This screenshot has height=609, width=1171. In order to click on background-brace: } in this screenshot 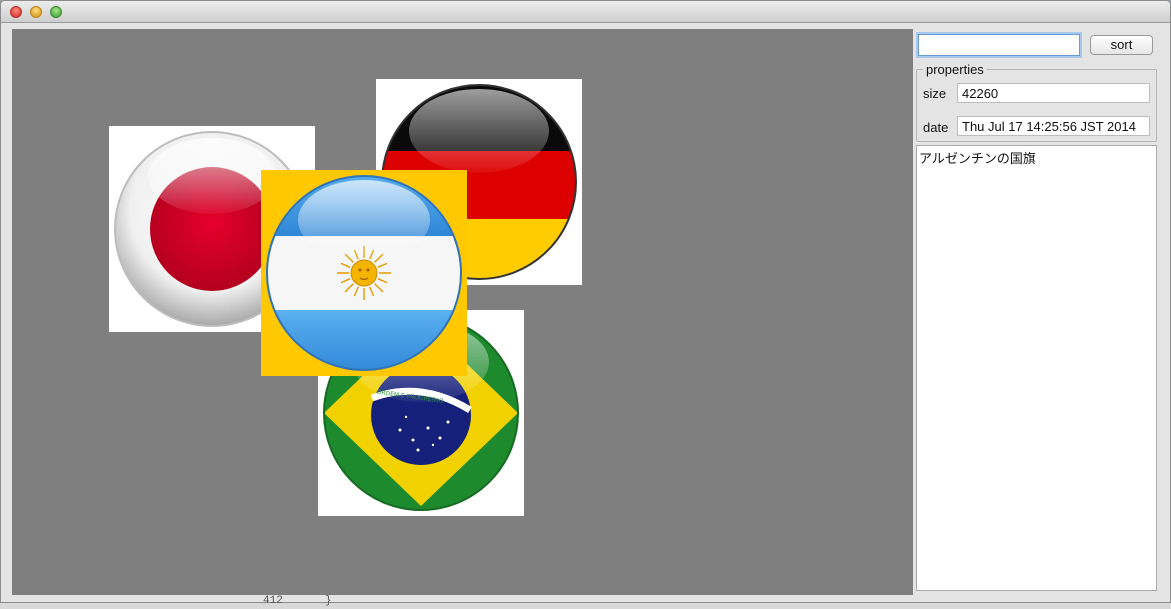, I will do `click(328, 601)`.